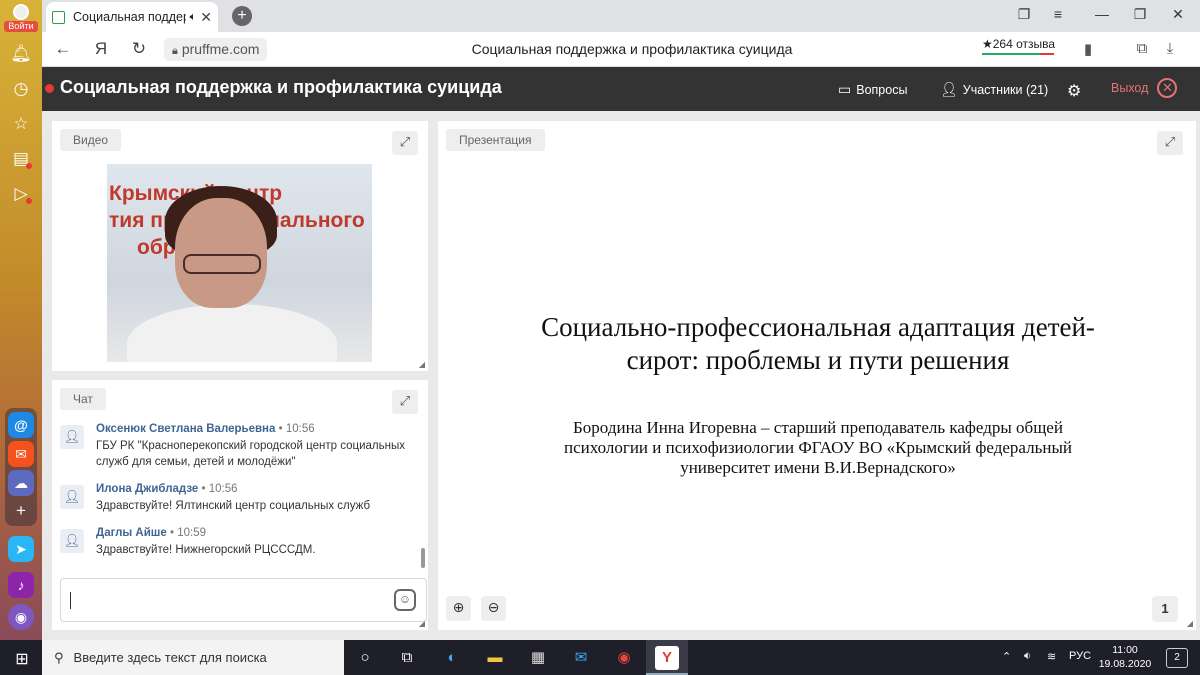 Image resolution: width=1200 pixels, height=675 pixels. I want to click on windows-start-icon: ⊞, so click(22, 659).